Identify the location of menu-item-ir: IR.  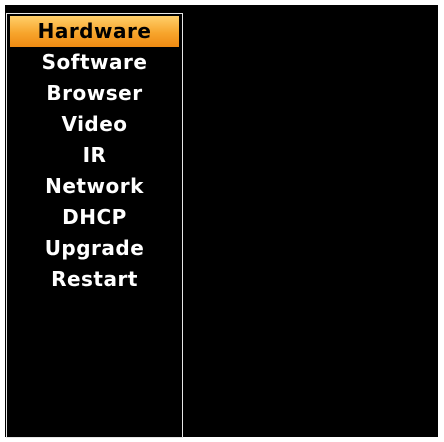
(94, 155).